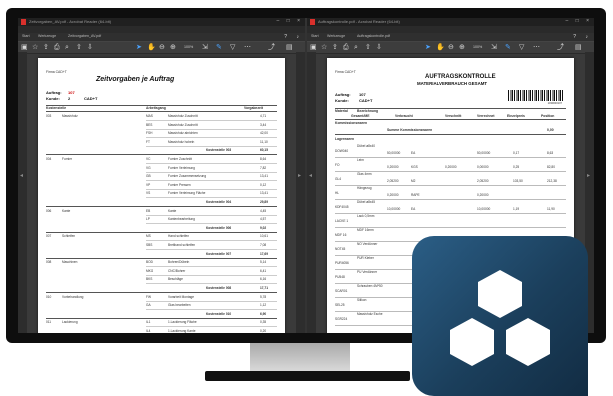  I want to click on section-lagerwaren: Lagerwaren, so click(345, 139).